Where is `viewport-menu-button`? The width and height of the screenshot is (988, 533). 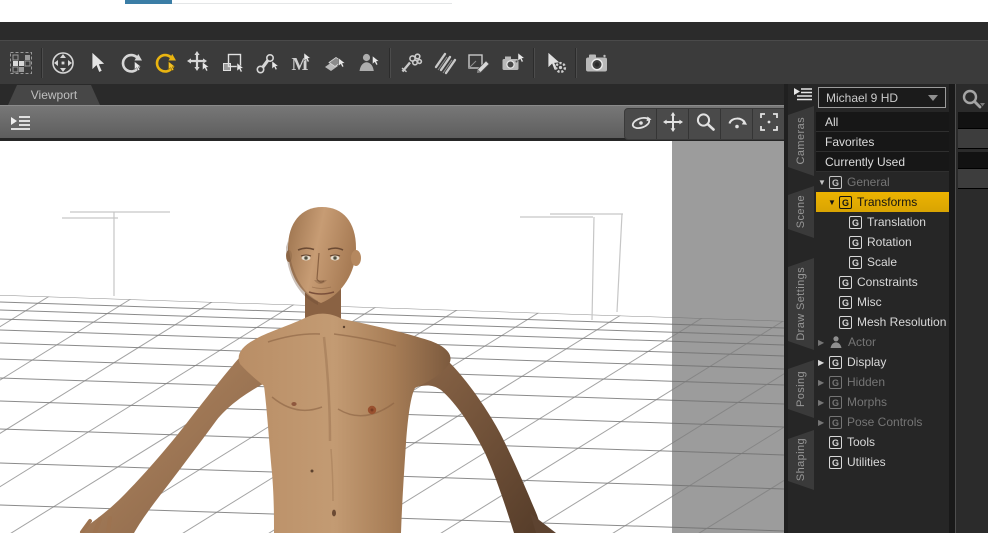
viewport-menu-button is located at coordinates (20, 123).